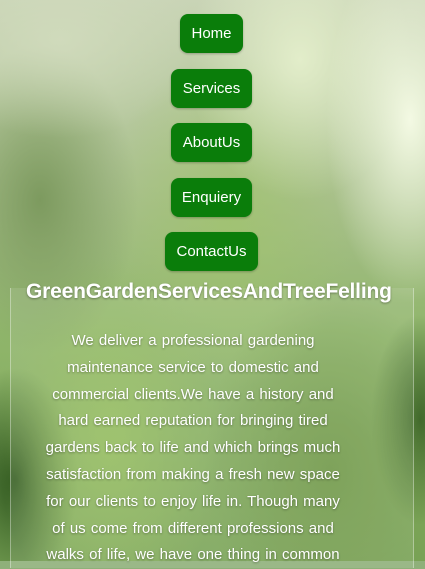 The width and height of the screenshot is (425, 569). What do you see at coordinates (211, 142) in the screenshot?
I see `nav-aboutus-button: AboutUs` at bounding box center [211, 142].